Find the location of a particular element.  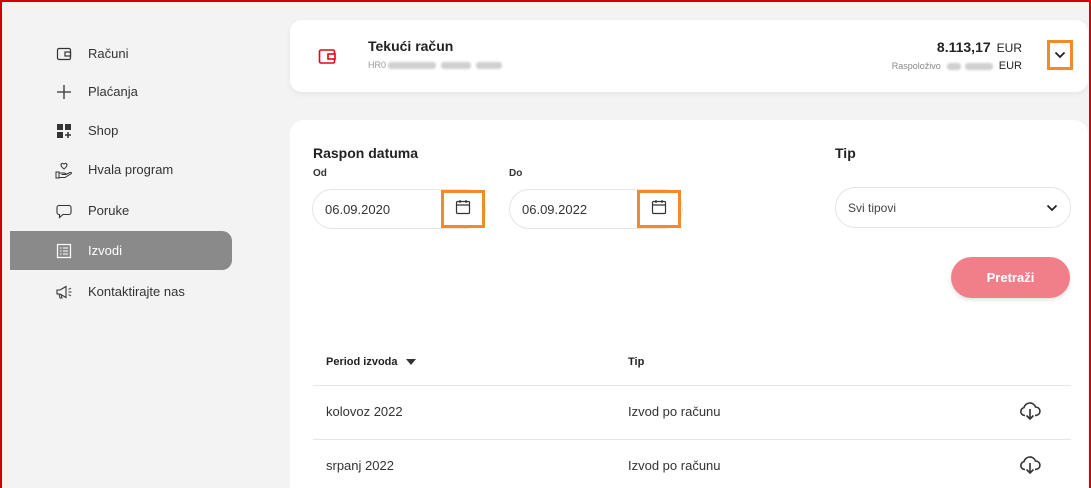

date-from-value: 06.09.2020 is located at coordinates (358, 209).